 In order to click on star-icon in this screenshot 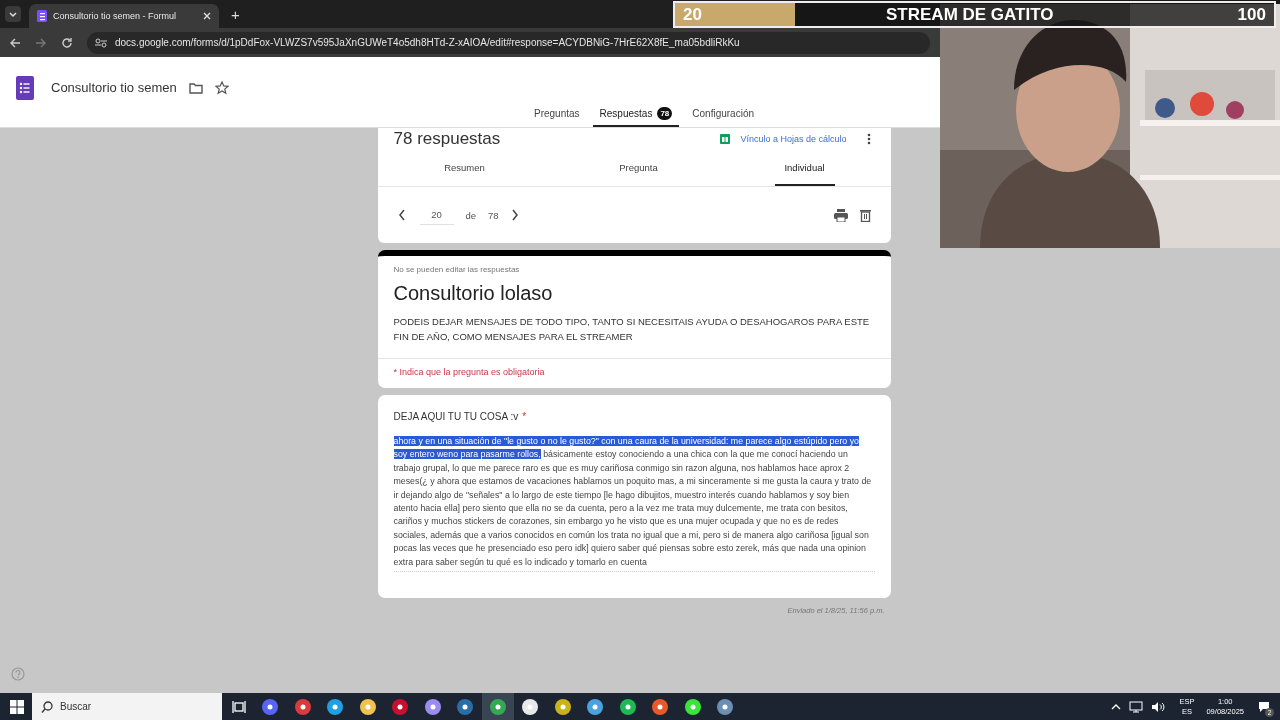, I will do `click(221, 87)`.